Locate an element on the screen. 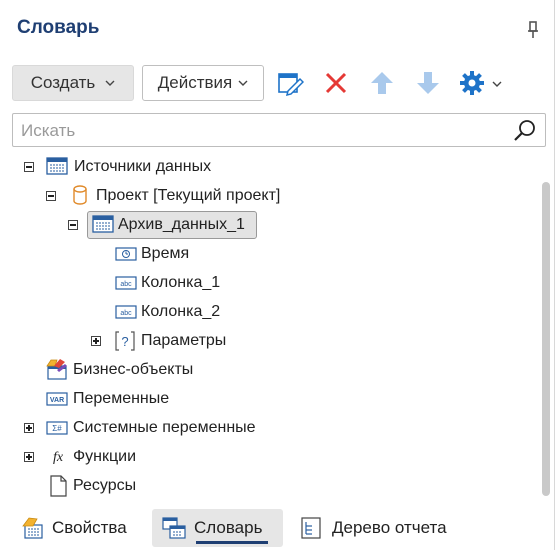 The width and height of the screenshot is (556, 550). search-box is located at coordinates (279, 130).